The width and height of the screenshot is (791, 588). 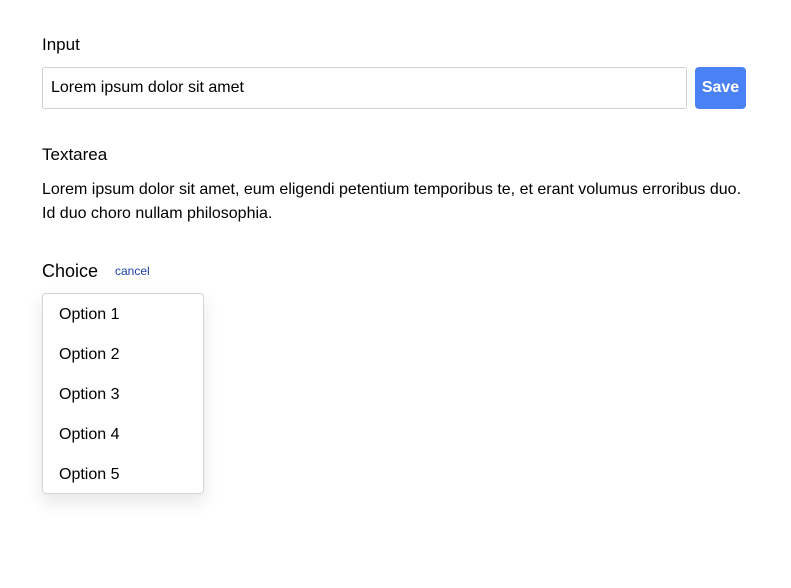 What do you see at coordinates (70, 271) in the screenshot?
I see `choice-label: Choice` at bounding box center [70, 271].